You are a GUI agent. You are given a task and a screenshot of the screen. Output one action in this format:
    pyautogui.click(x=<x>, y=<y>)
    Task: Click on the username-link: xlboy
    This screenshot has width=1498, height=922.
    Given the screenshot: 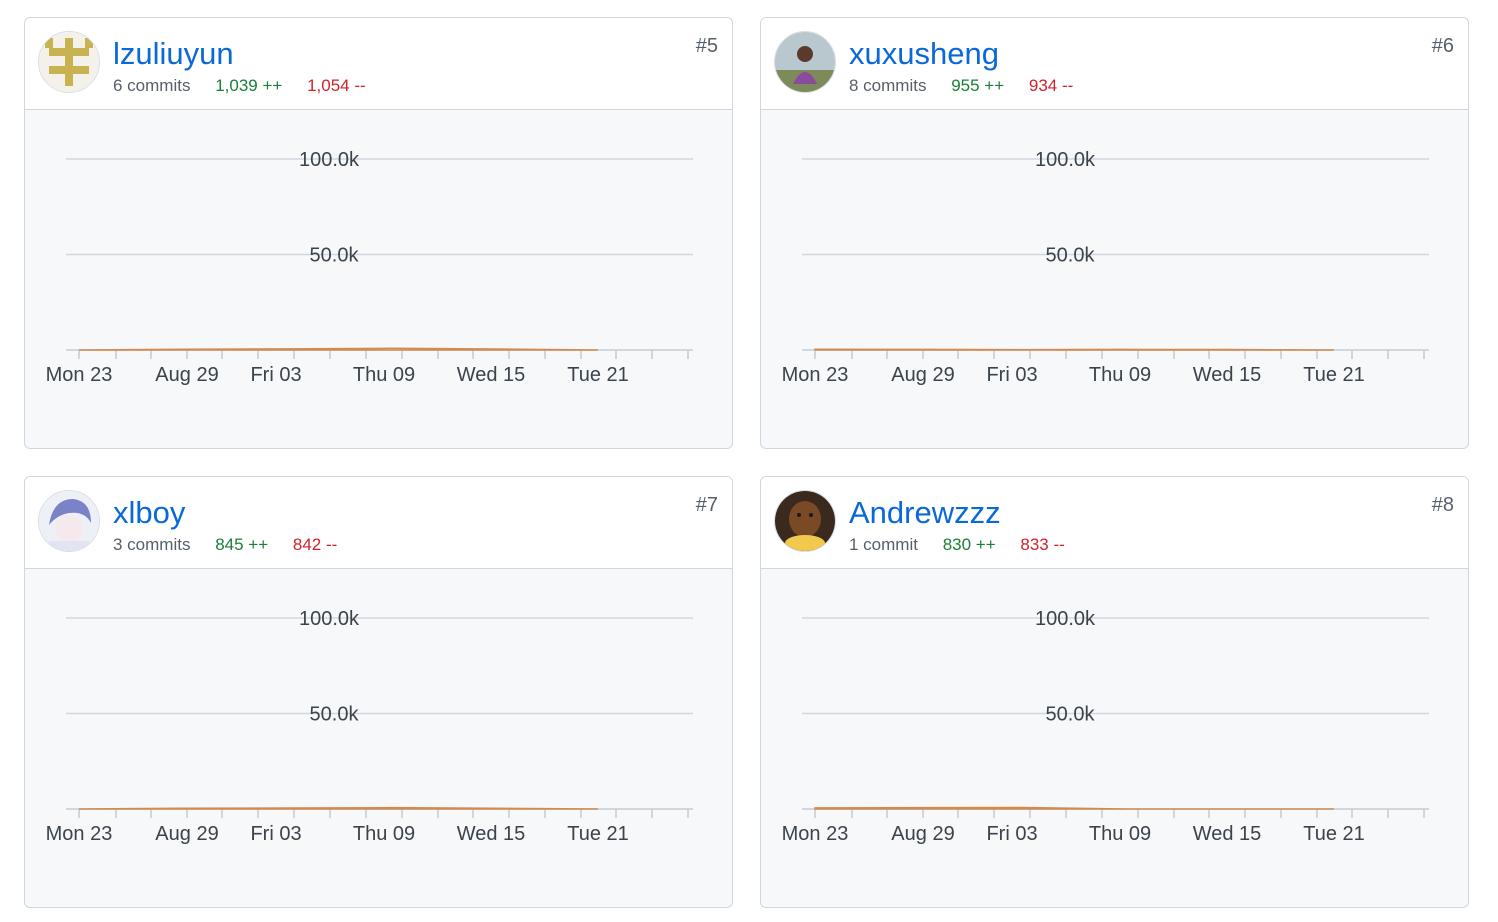 What is the action you would take?
    pyautogui.click(x=149, y=513)
    